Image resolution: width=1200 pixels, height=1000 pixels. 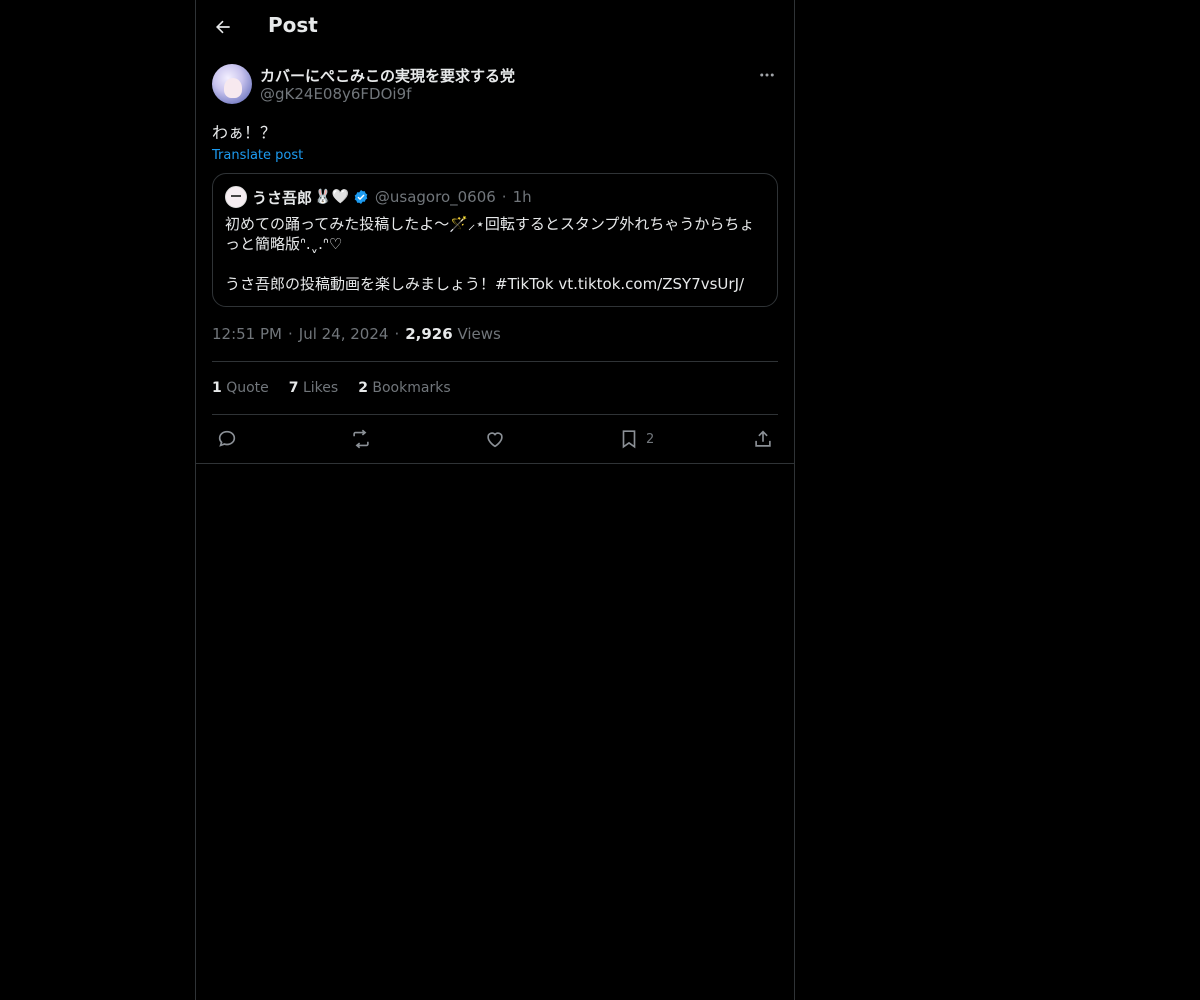 I want to click on quotes-stat: 1 Quote, so click(x=240, y=388).